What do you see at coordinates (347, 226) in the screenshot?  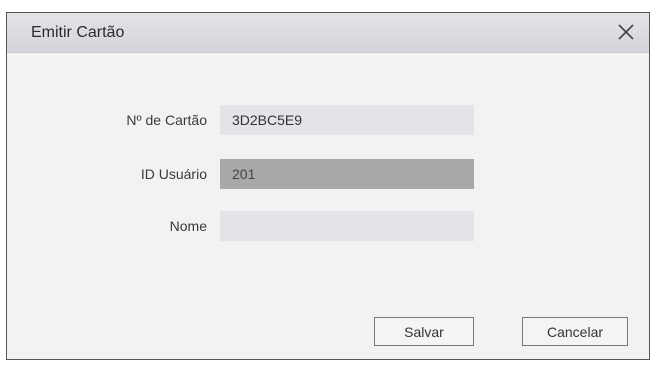 I see `name-field` at bounding box center [347, 226].